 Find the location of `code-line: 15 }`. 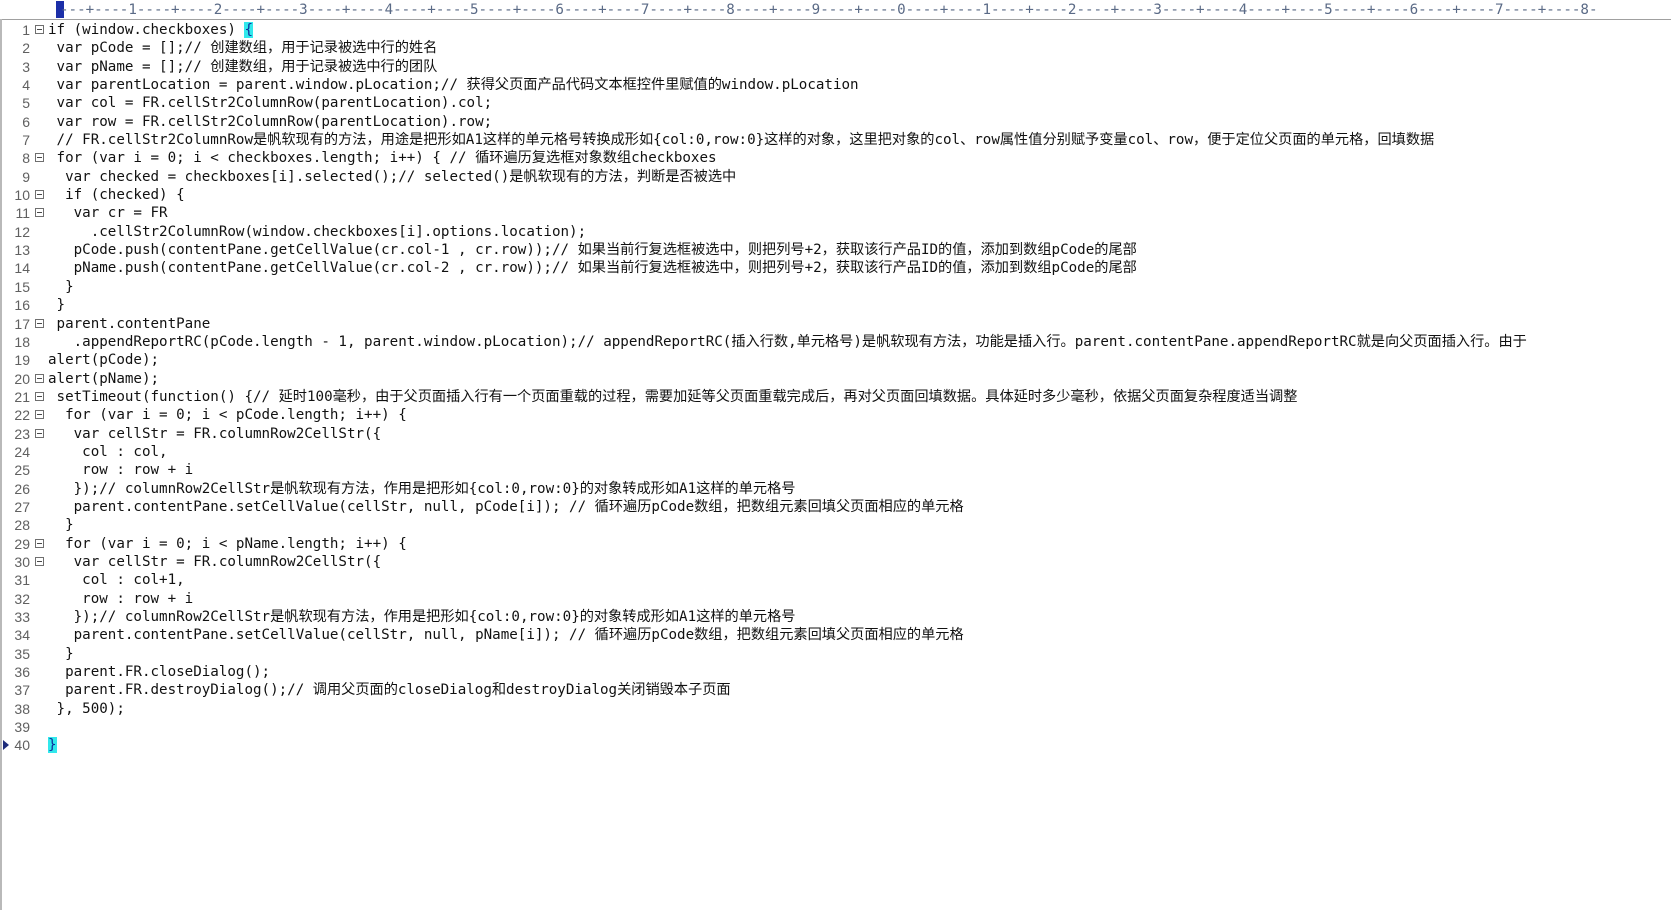

code-line: 15 } is located at coordinates (835, 287).